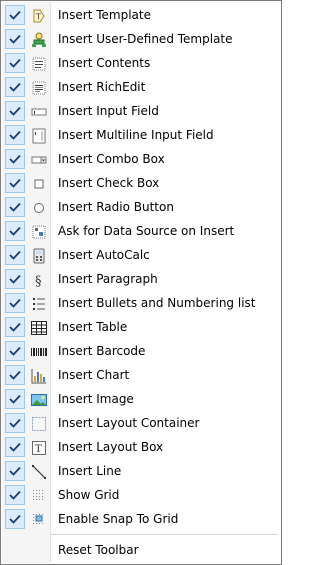 This screenshot has width=320, height=565. Describe the element at coordinates (104, 255) in the screenshot. I see `menu-item-label: Insert AutoCalc` at that location.